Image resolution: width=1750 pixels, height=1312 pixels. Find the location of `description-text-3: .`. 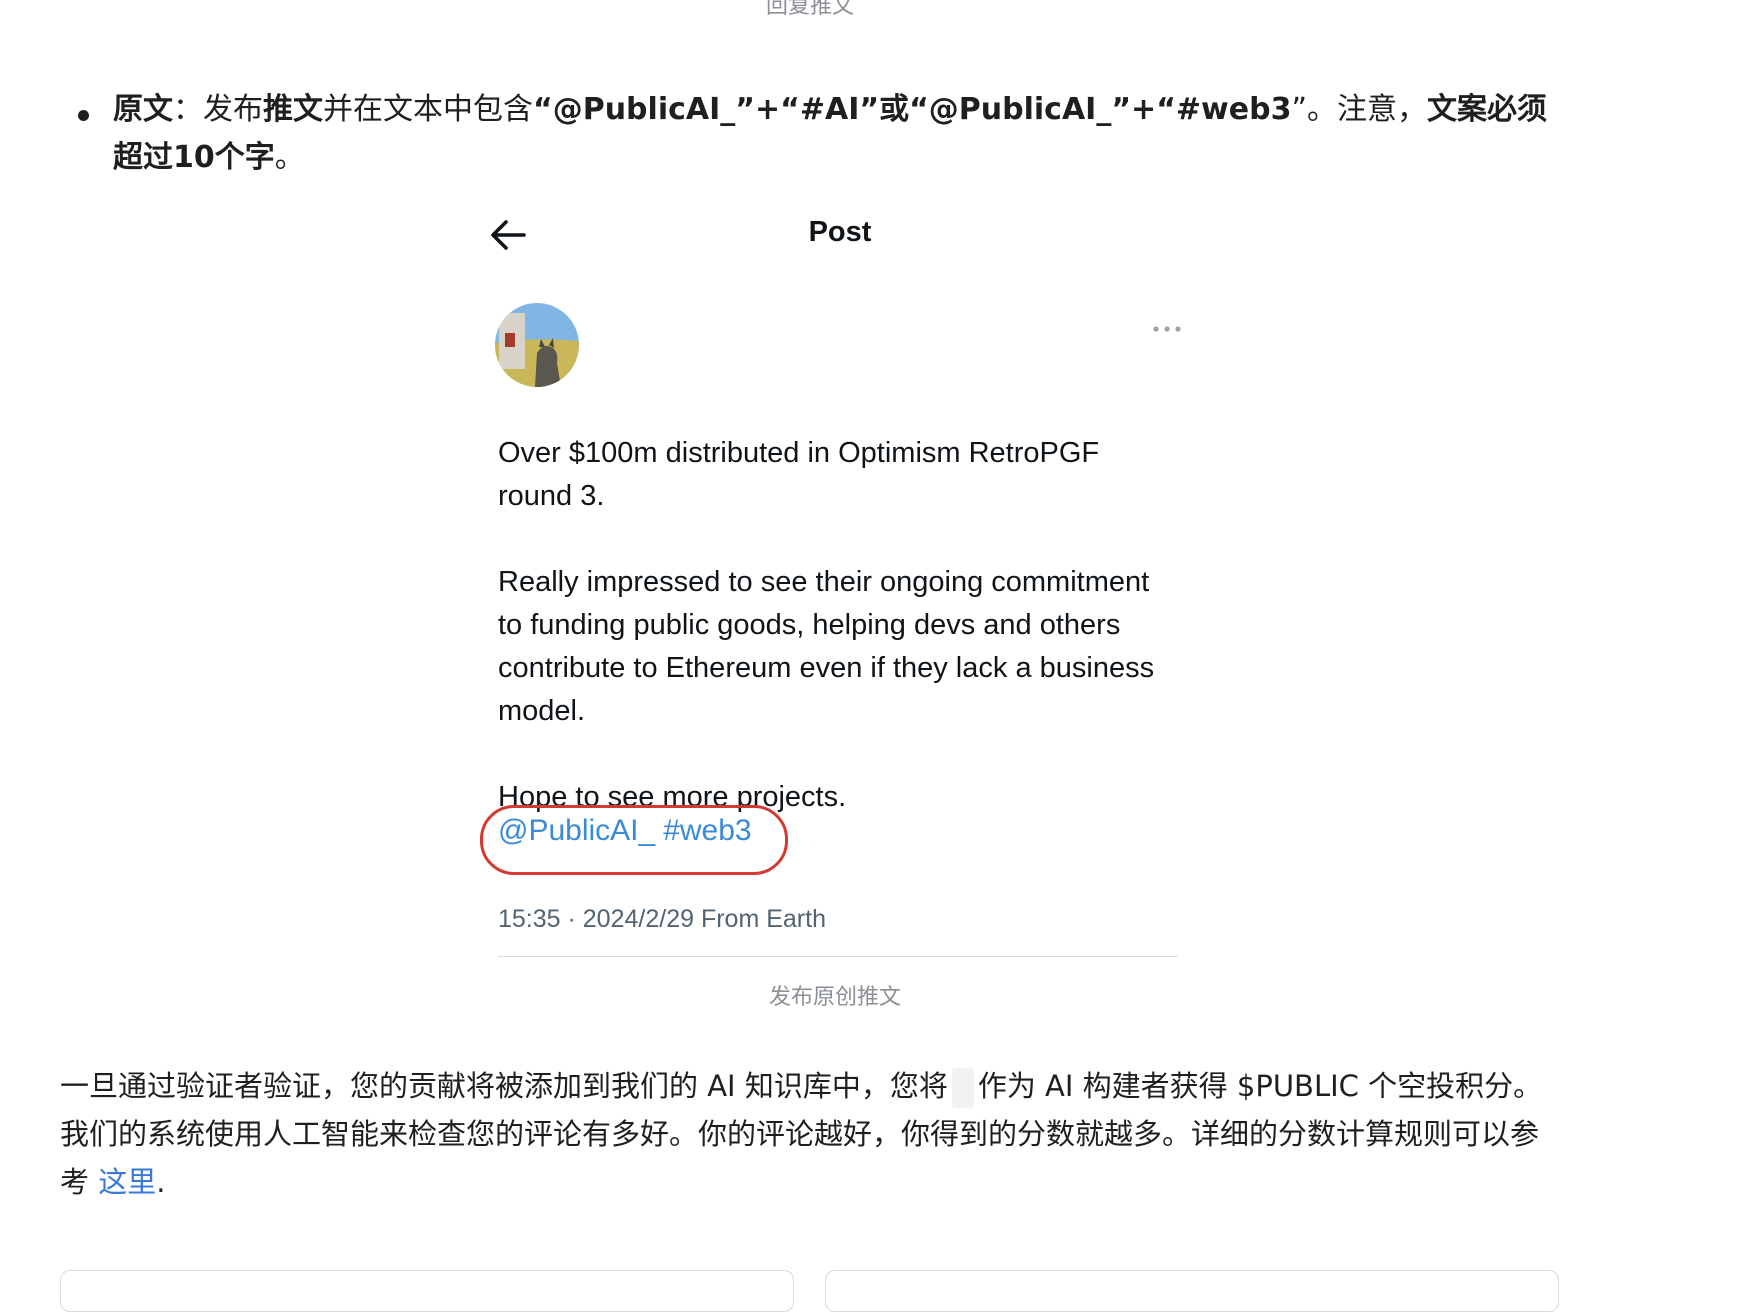

description-text-3: . is located at coordinates (161, 1182).